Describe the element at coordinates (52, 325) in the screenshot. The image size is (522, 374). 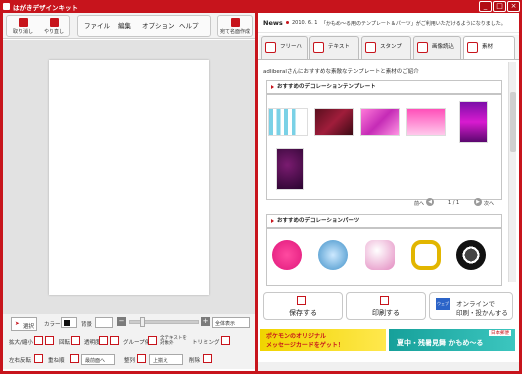
I see `color-label: カラー` at that location.